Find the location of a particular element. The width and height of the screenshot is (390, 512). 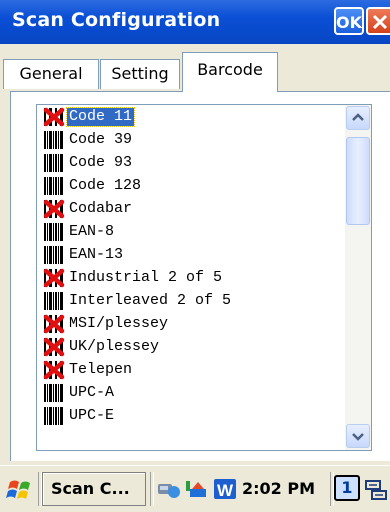

list-item: Code 39 is located at coordinates (191, 139).